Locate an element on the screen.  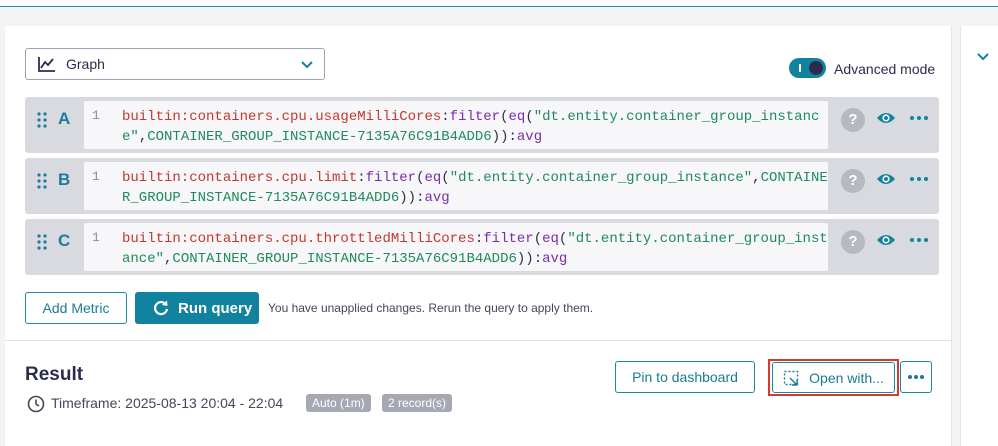
run-query-label: Run query is located at coordinates (215, 308).